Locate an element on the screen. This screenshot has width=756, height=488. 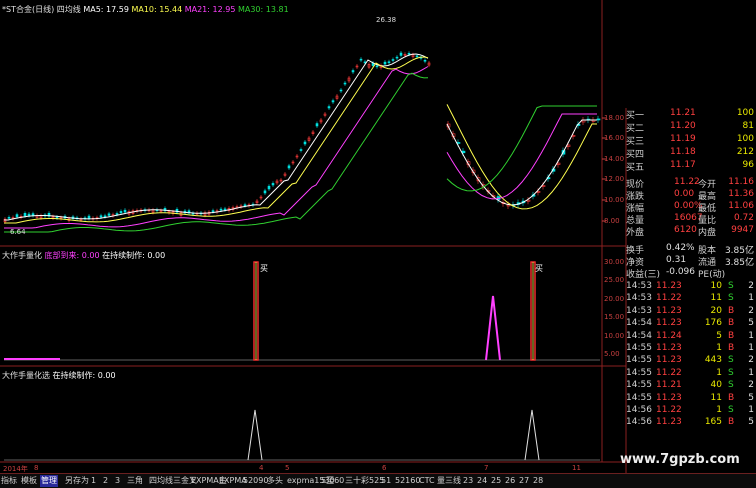
sub2-header: 大作手量化选 在持续制作: 0.00 is located at coordinates (59, 375).